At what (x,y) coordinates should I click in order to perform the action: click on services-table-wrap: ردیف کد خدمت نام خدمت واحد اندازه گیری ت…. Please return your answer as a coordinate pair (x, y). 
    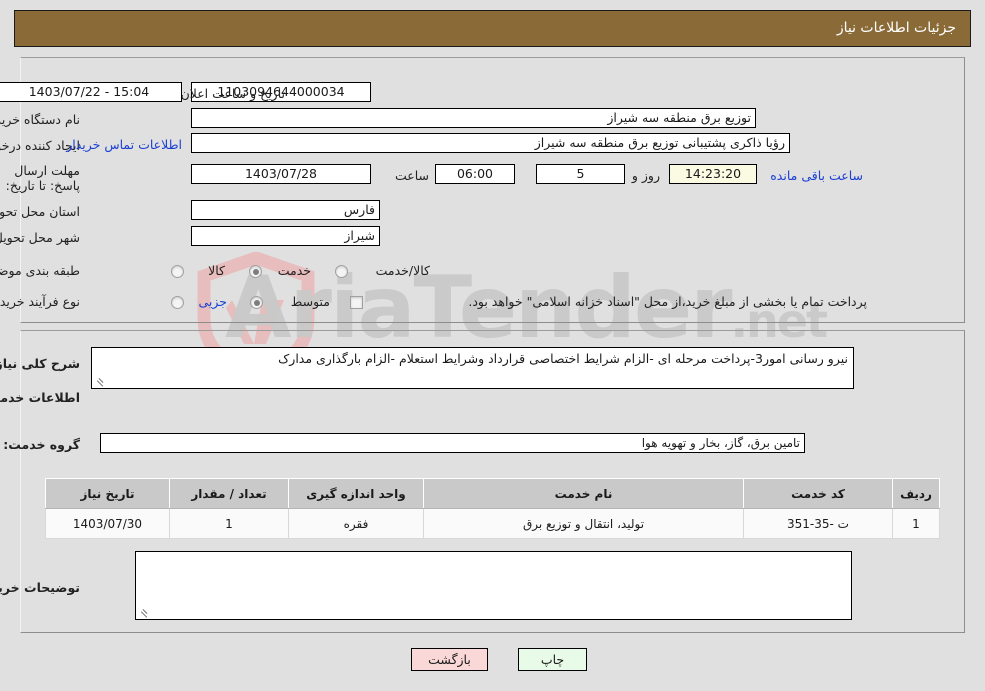
    Looking at the image, I should click on (492, 508).